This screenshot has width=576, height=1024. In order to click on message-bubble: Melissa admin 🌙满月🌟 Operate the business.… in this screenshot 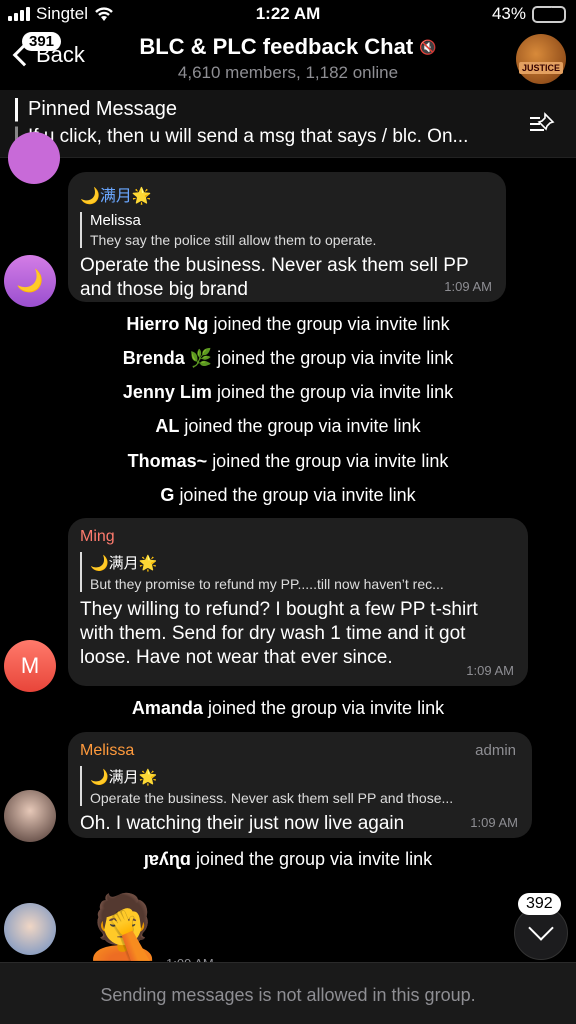, I will do `click(300, 785)`.